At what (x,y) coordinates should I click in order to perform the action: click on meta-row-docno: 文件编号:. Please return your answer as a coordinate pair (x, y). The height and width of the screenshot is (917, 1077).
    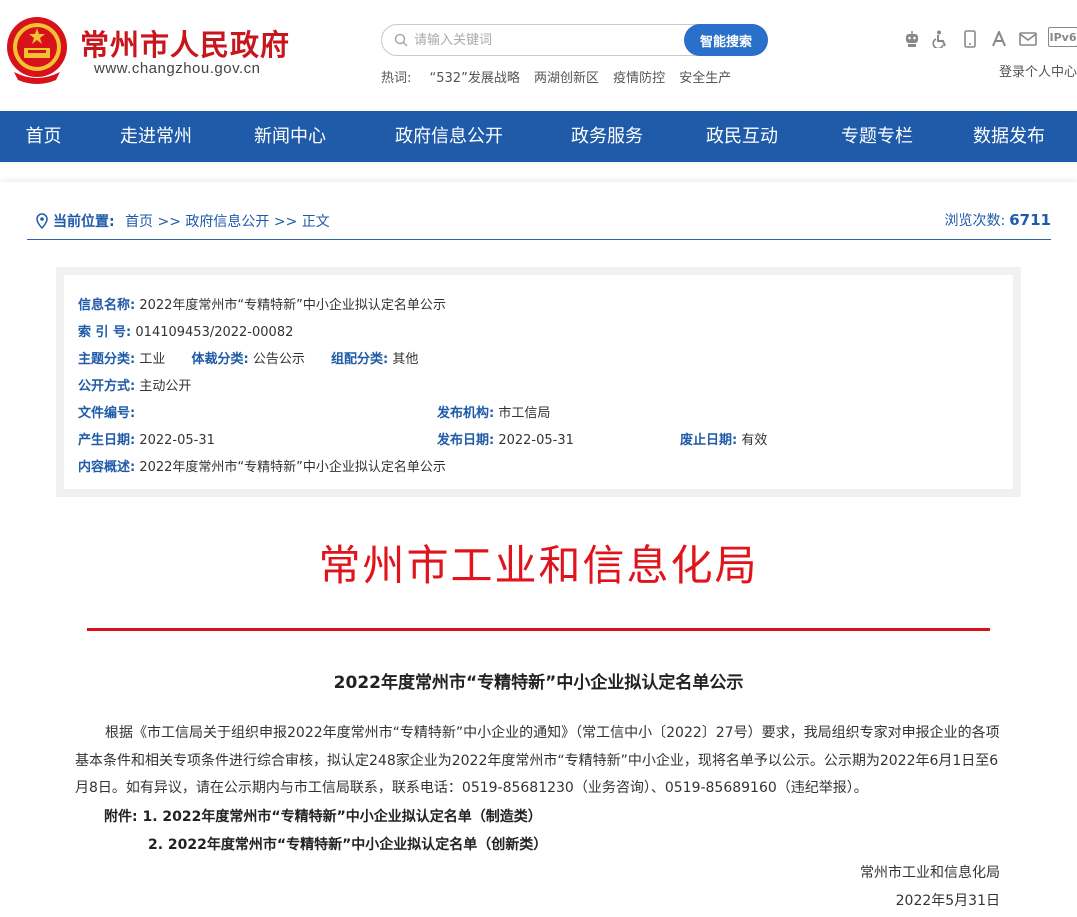
    Looking at the image, I should click on (106, 411).